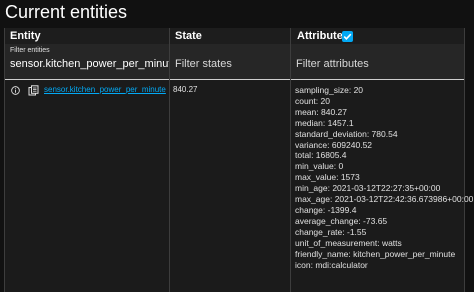  I want to click on attribute-item: max_value: 1573, so click(327, 177).